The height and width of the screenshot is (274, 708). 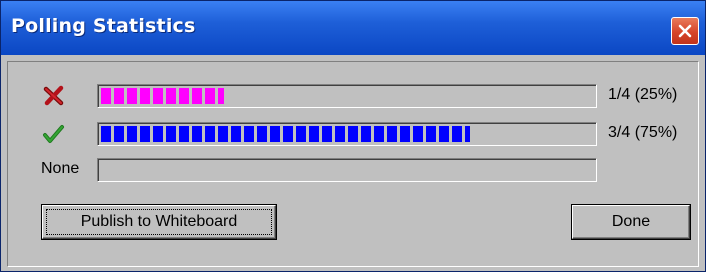 I want to click on row-label-none: None, so click(x=60, y=168).